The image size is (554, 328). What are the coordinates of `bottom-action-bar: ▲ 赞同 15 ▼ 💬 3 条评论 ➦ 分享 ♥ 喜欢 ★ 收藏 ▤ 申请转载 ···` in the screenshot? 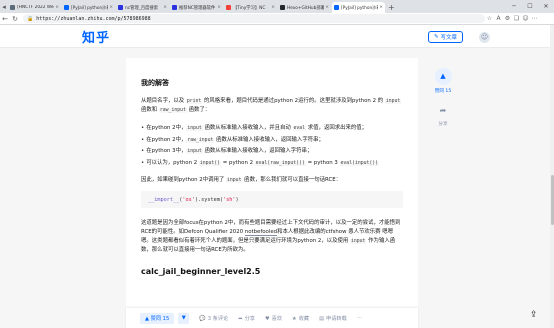 It's located at (272, 318).